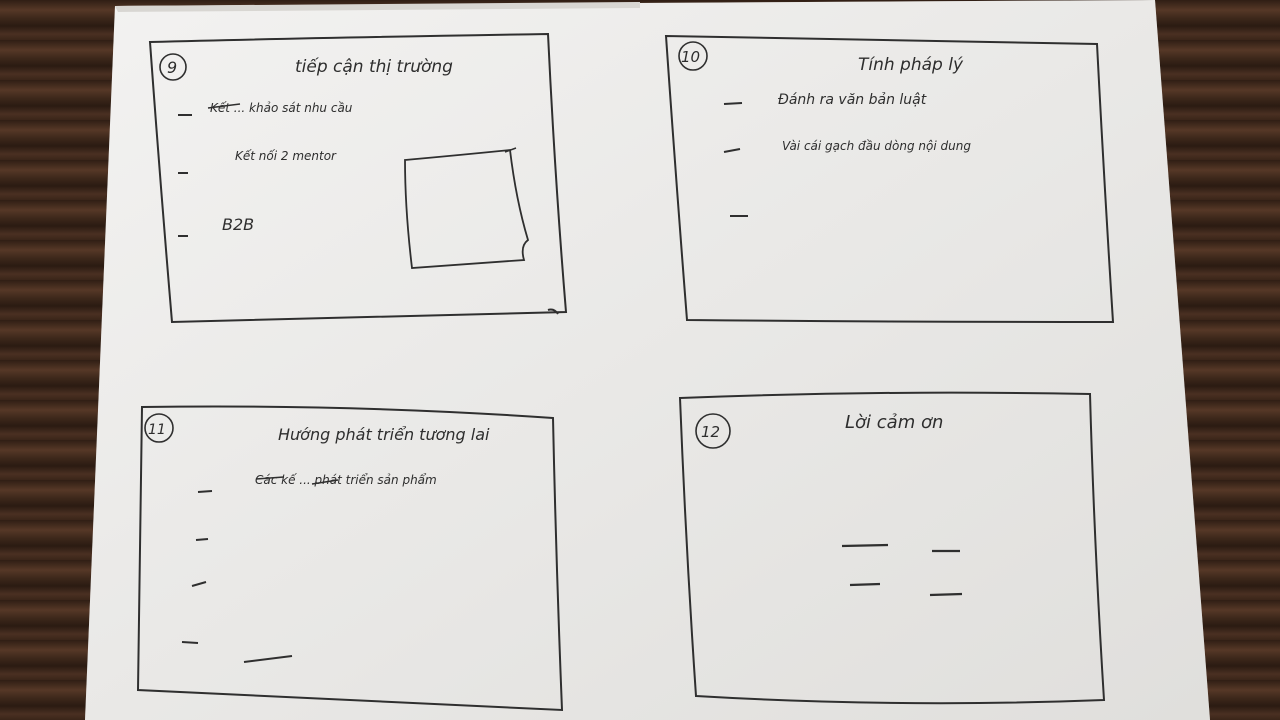 This screenshot has width=1280, height=720. I want to click on panel-12-title: Lời cảm ơn, so click(894, 422).